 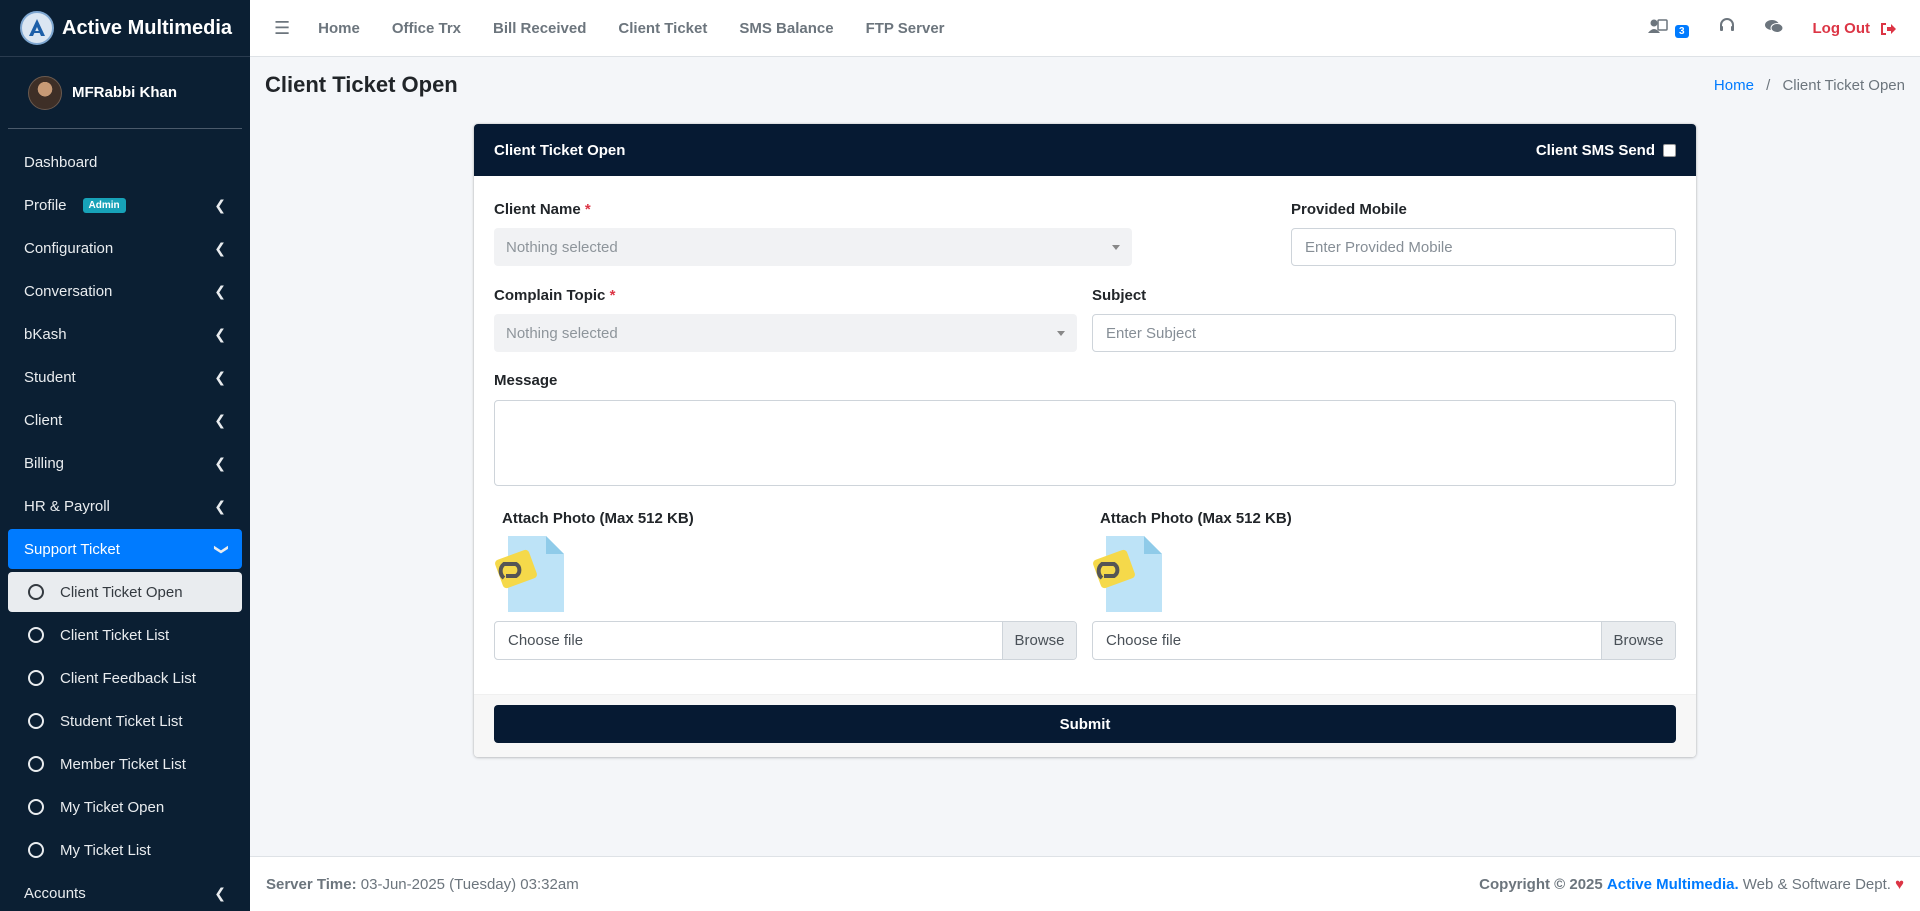 I want to click on provided-mobile-input: Enter Provided Mobile, so click(x=1483, y=247).